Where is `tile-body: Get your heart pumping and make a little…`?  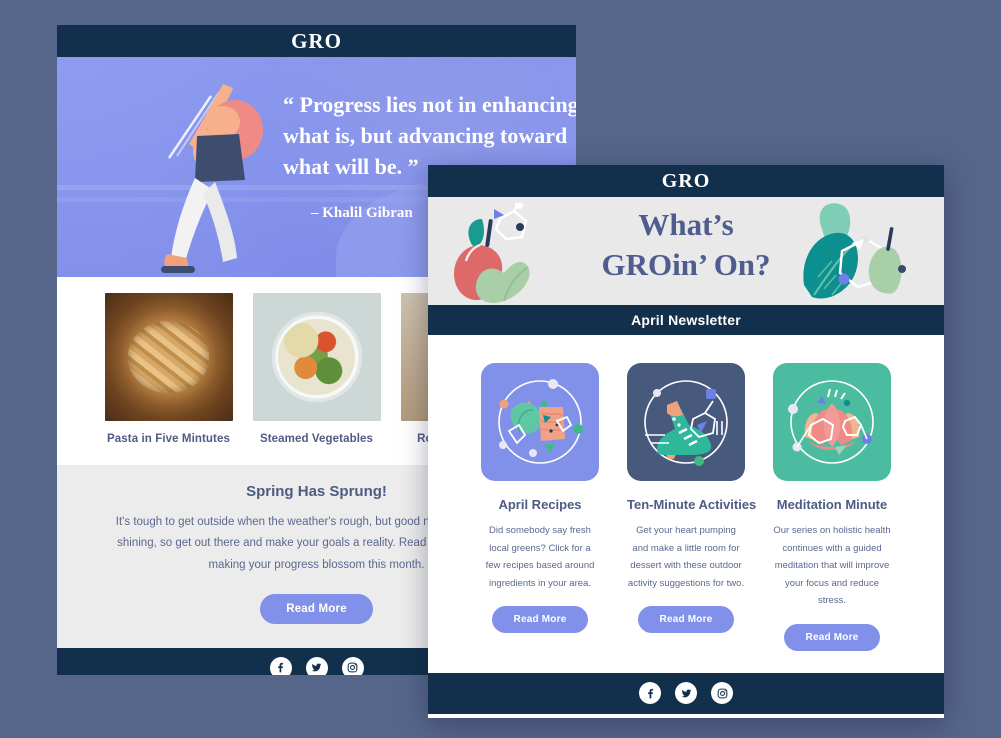
tile-body: Get your heart pumping and make a little… is located at coordinates (686, 557).